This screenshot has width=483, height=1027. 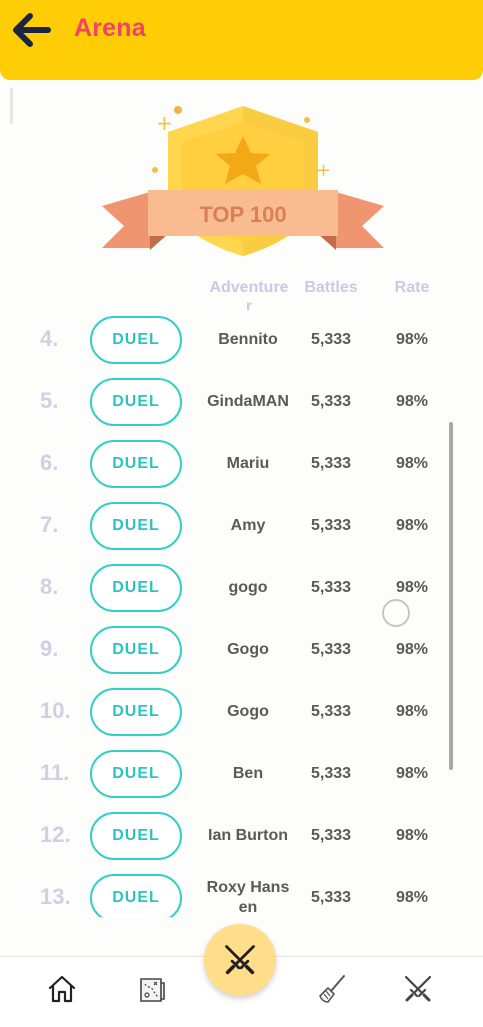 I want to click on app-header: Arena, so click(x=241, y=40).